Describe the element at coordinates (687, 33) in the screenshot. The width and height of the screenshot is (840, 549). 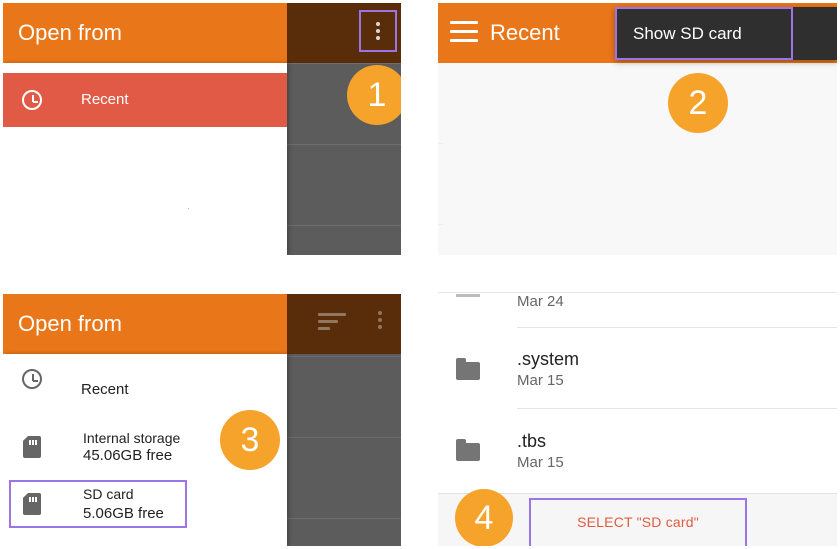
I see `show-sd-card-menu-item: Show SD card` at that location.